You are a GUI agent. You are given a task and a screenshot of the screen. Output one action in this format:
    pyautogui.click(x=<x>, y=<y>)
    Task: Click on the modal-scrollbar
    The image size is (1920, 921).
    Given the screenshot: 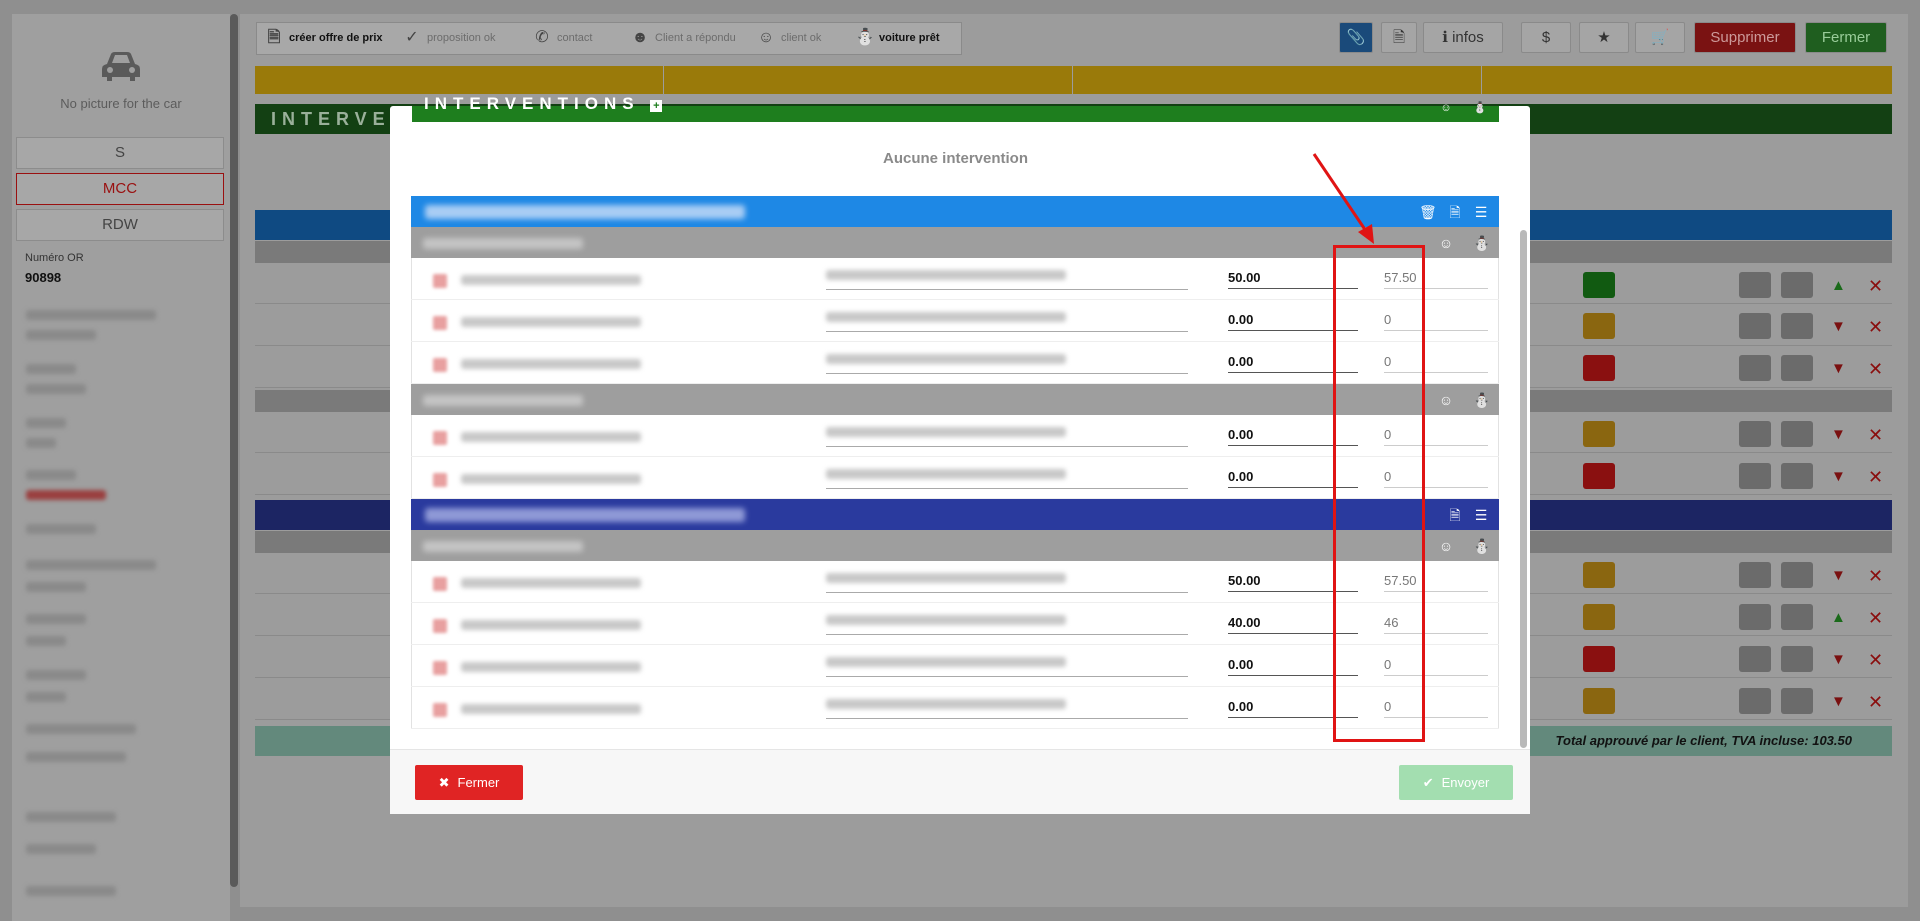 What is the action you would take?
    pyautogui.click(x=1523, y=489)
    